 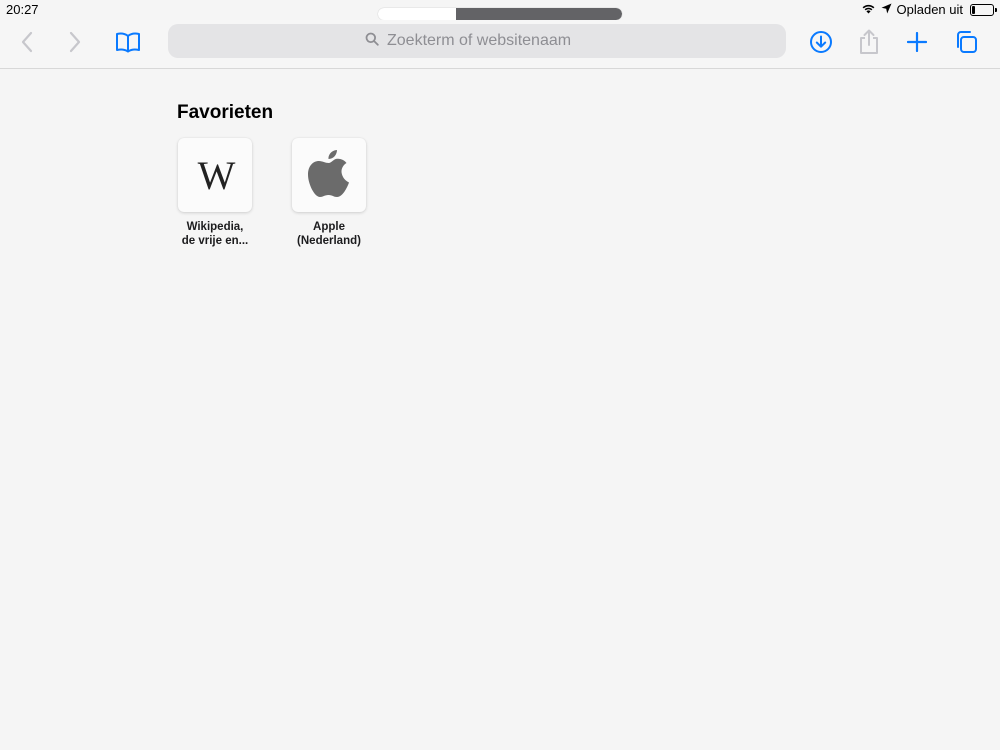 What do you see at coordinates (868, 9) in the screenshot?
I see `wifi-icon` at bounding box center [868, 9].